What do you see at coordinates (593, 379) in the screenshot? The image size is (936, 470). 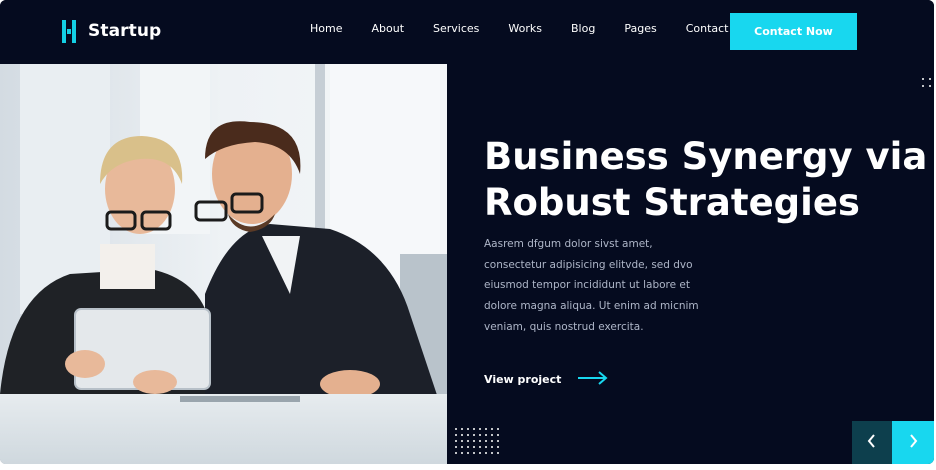 I see `arrow-right-icon` at bounding box center [593, 379].